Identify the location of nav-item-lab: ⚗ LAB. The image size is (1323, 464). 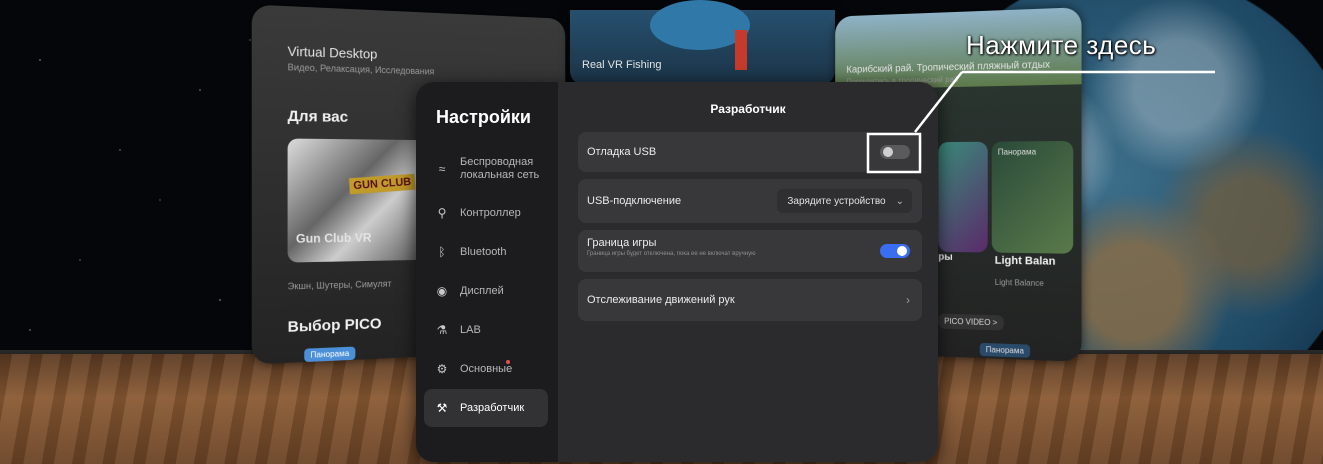
(486, 330).